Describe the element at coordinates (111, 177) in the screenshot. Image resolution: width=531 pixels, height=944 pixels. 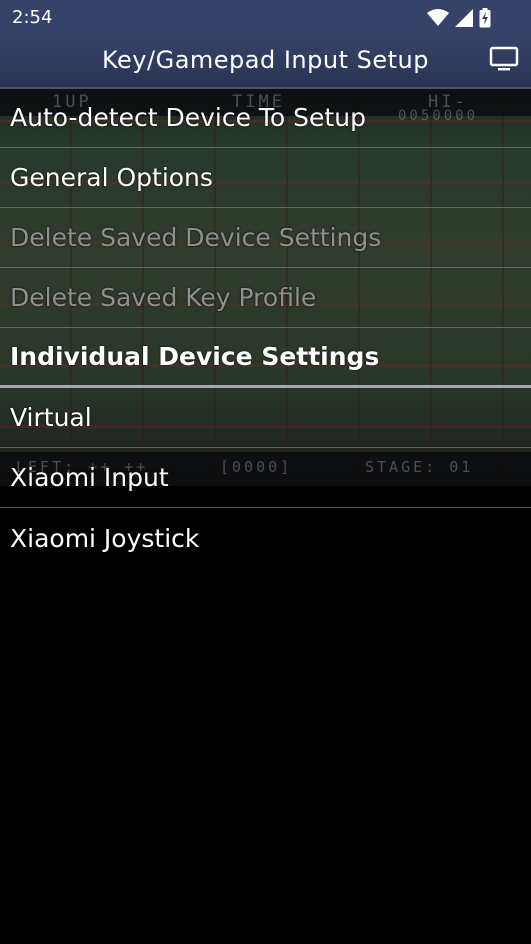
I see `menu-item-label: General Options` at that location.